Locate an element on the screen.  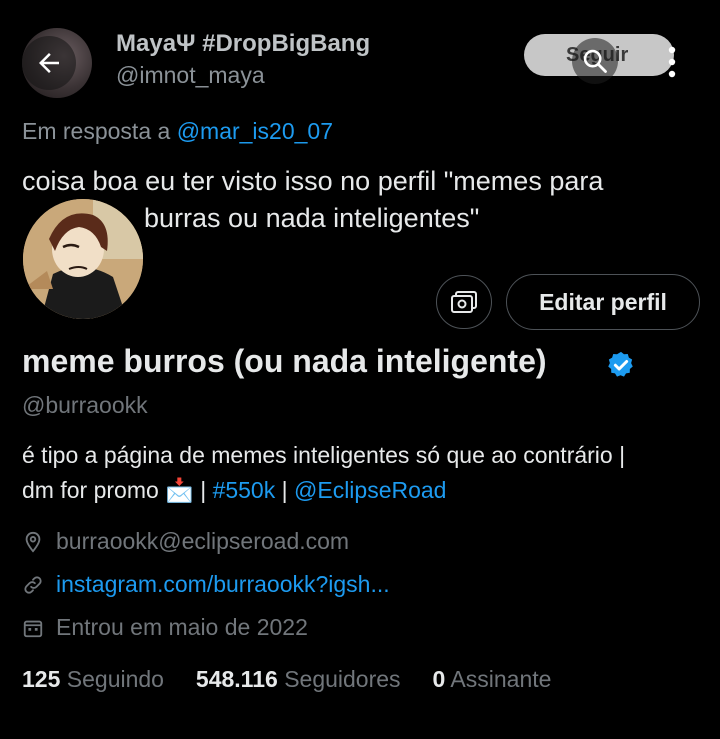
following-stat: 125 Seguindo is located at coordinates (96, 679).